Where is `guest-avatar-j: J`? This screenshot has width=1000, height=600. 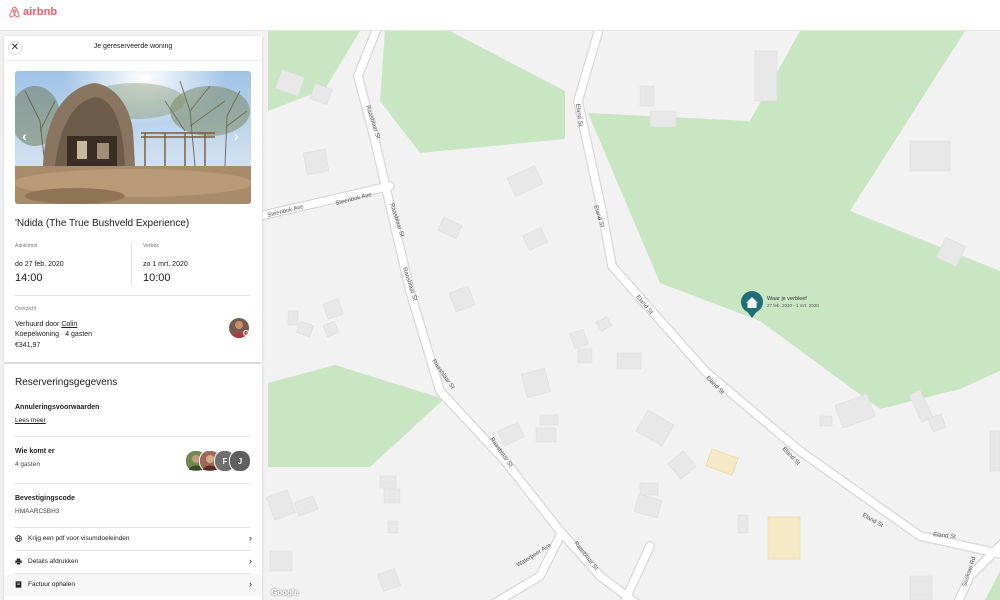 guest-avatar-j: J is located at coordinates (240, 461).